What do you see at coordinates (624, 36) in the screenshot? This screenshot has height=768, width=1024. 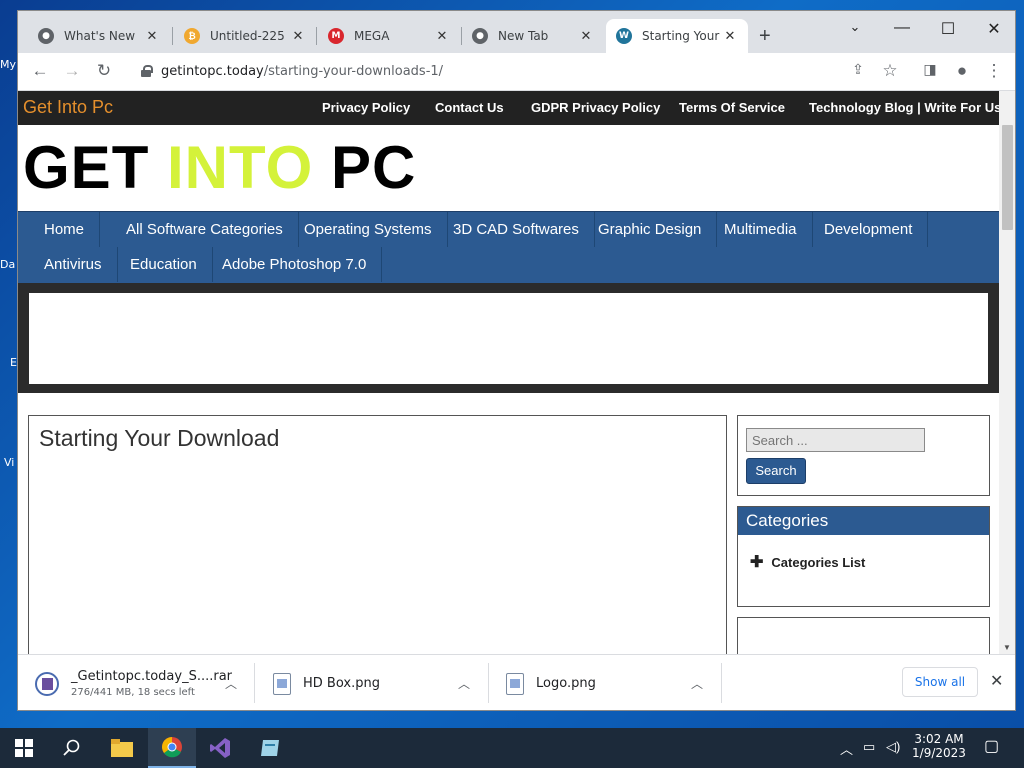 I see `wordpress-icon: W` at bounding box center [624, 36].